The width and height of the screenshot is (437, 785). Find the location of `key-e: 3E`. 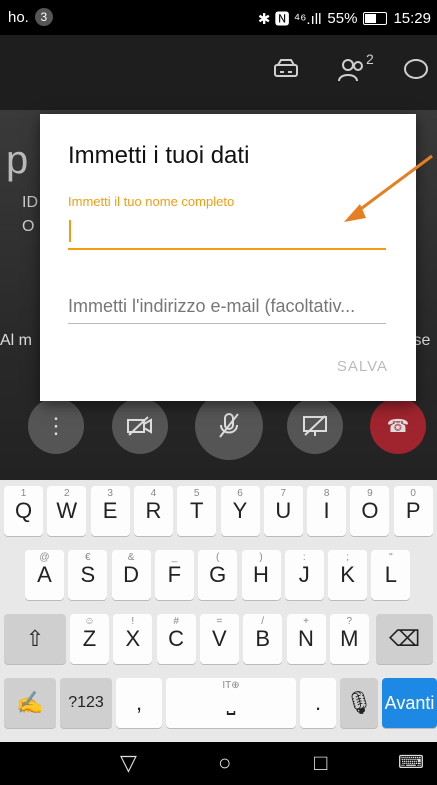

key-e: 3E is located at coordinates (110, 511).